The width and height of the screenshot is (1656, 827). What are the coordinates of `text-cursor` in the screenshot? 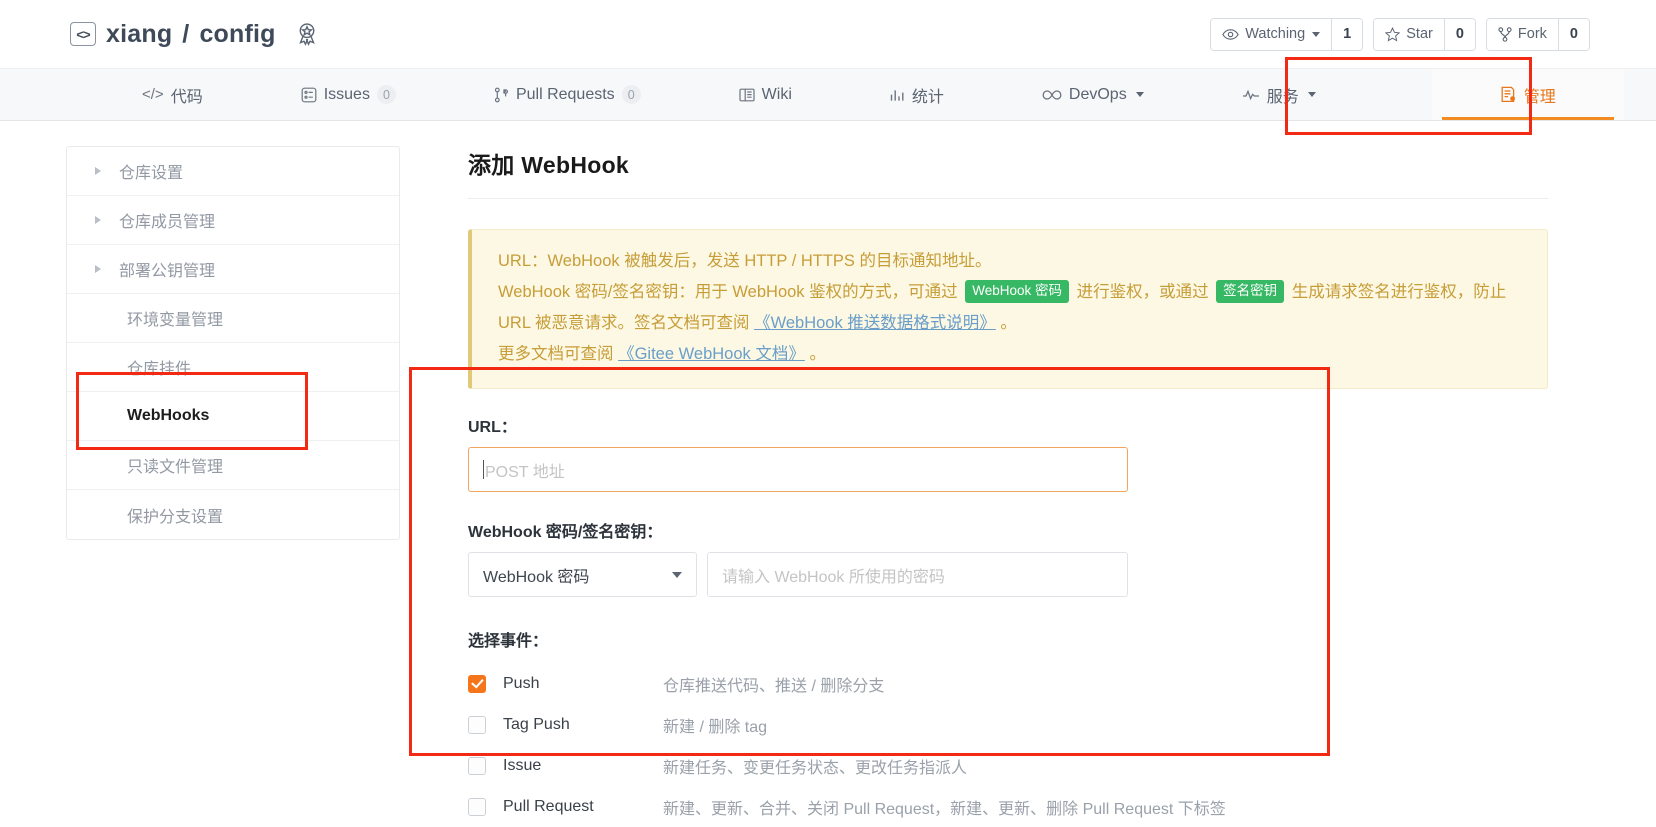 It's located at (483, 469).